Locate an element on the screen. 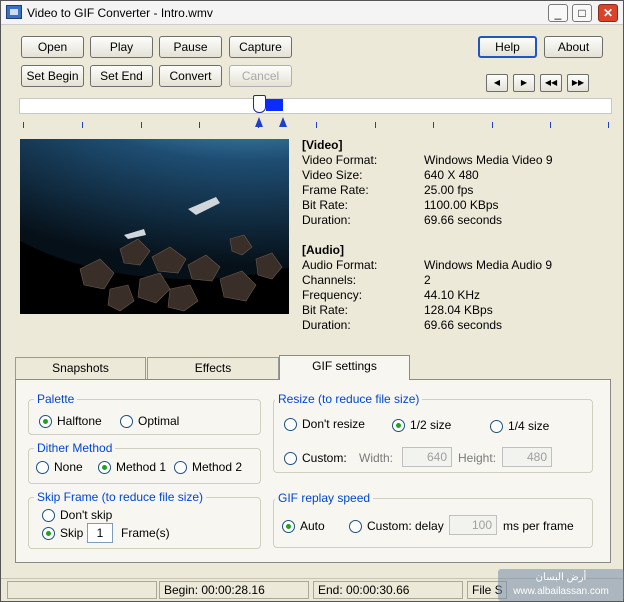  skip-radio: Skip is located at coordinates (62, 533).